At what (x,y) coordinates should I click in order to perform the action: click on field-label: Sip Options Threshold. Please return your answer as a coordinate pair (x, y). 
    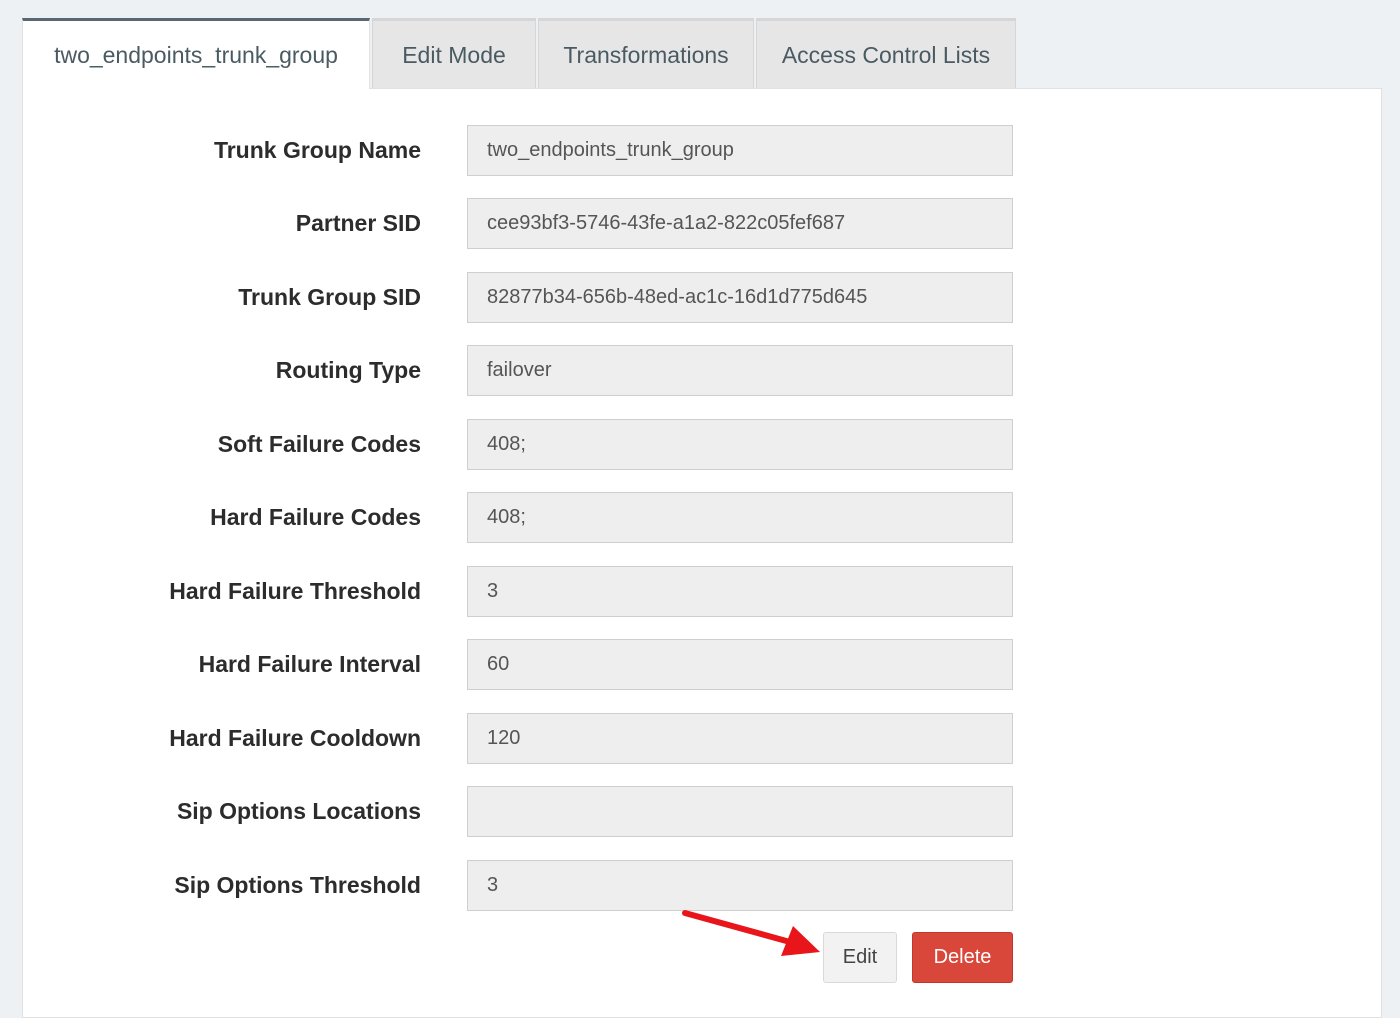
    Looking at the image, I should click on (297, 885).